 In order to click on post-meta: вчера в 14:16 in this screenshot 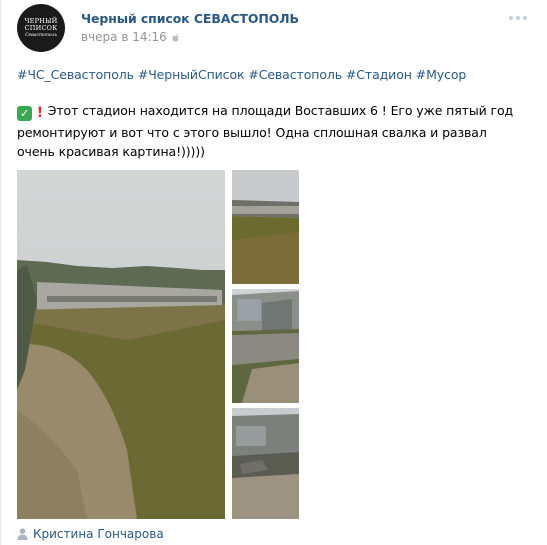, I will do `click(130, 37)`.